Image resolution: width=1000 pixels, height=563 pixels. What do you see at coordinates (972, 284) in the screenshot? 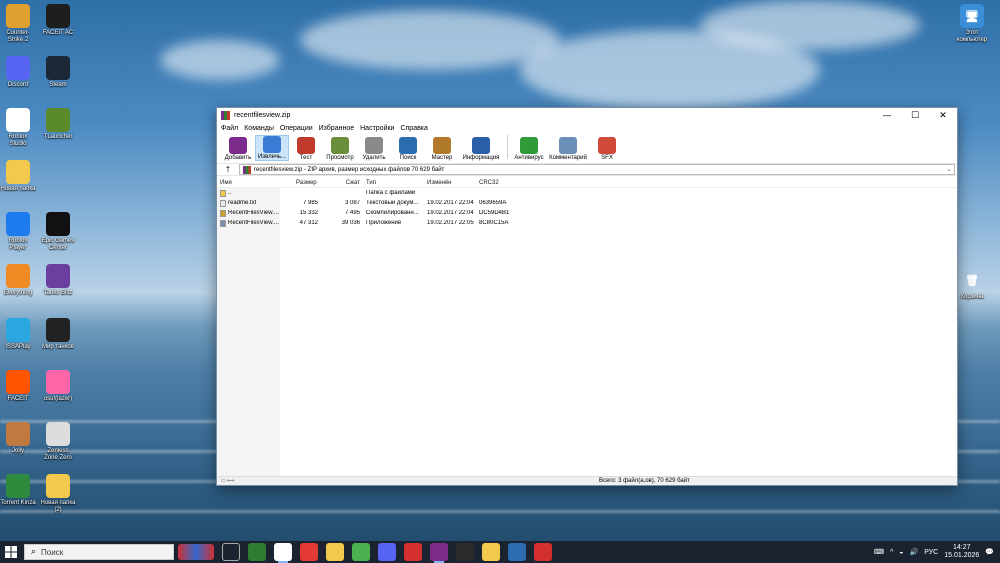
I see `recycle-bin-shortcut: 🗑 Корзина` at bounding box center [972, 284].